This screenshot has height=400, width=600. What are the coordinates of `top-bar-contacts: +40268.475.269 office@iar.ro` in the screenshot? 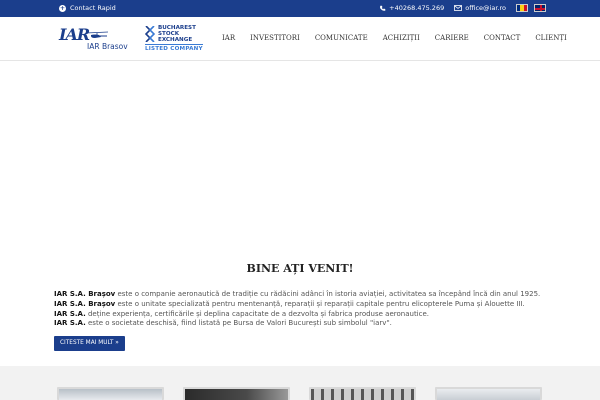 It's located at (462, 8).